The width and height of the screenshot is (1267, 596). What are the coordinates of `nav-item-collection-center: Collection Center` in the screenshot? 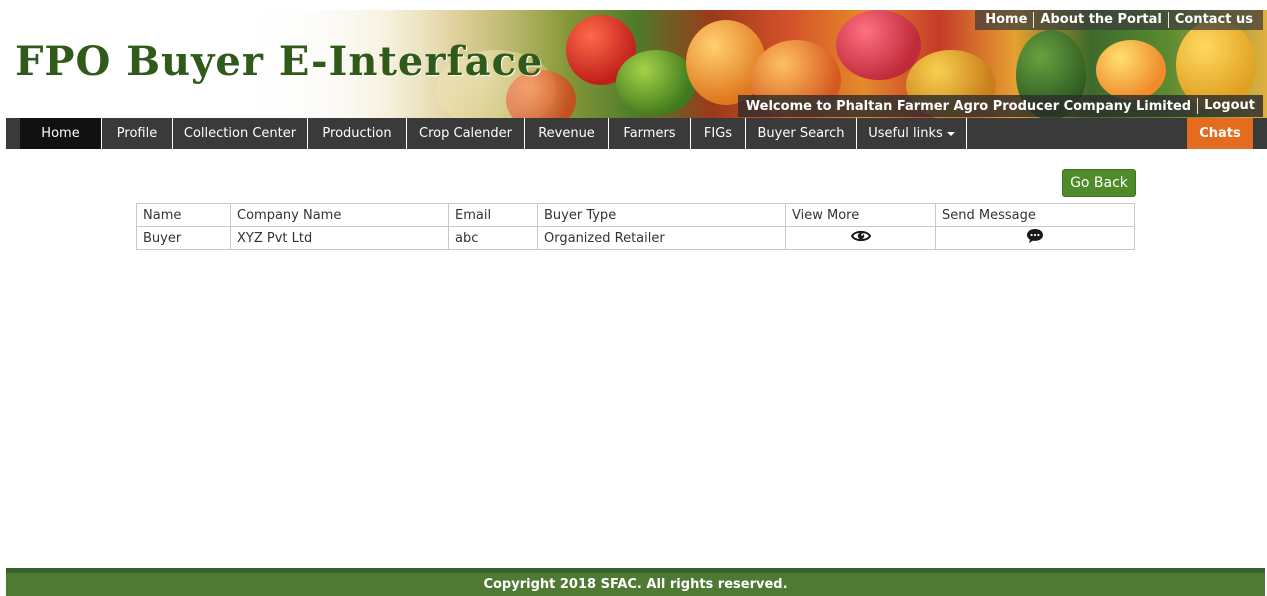 It's located at (240, 133).